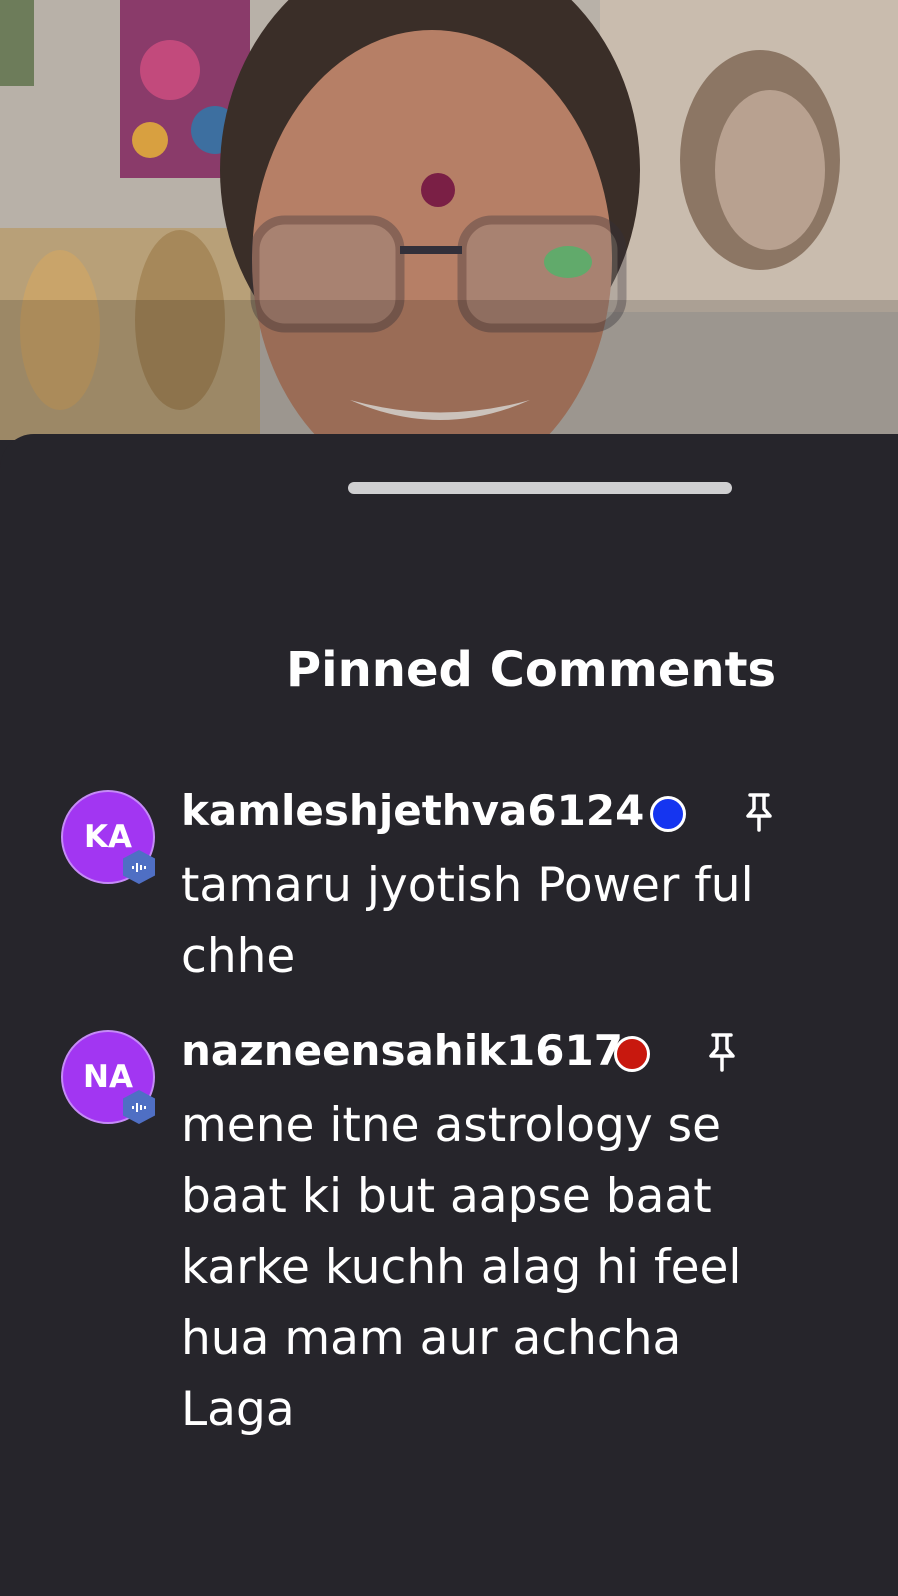 The width and height of the screenshot is (898, 1596). What do you see at coordinates (412, 810) in the screenshot?
I see `comment-username: kamleshjethva6124` at bounding box center [412, 810].